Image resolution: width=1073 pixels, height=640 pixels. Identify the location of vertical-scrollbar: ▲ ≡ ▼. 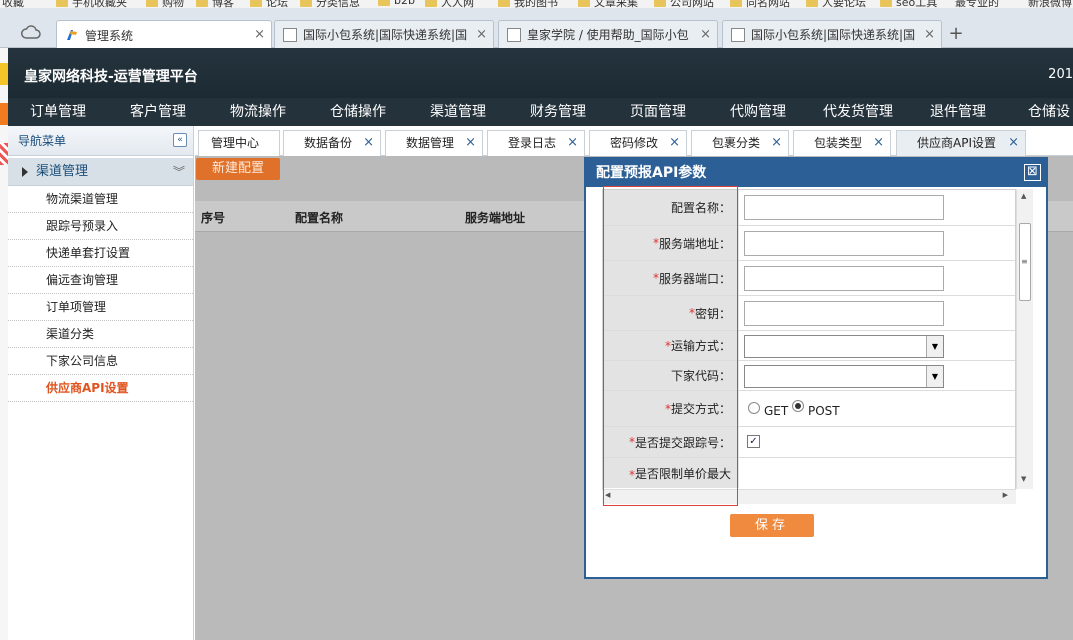
(1024, 339).